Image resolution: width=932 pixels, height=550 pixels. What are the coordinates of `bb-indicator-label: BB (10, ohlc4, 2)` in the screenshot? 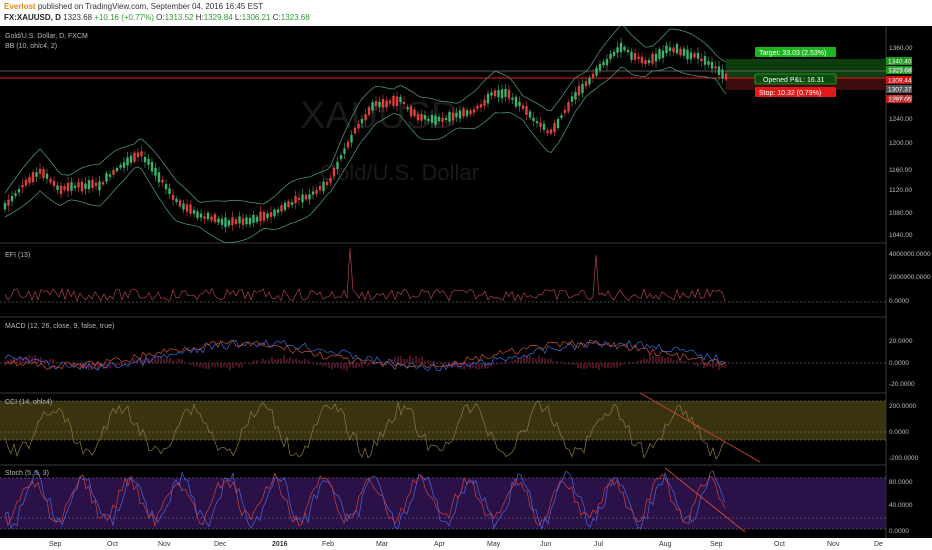 It's located at (31, 46).